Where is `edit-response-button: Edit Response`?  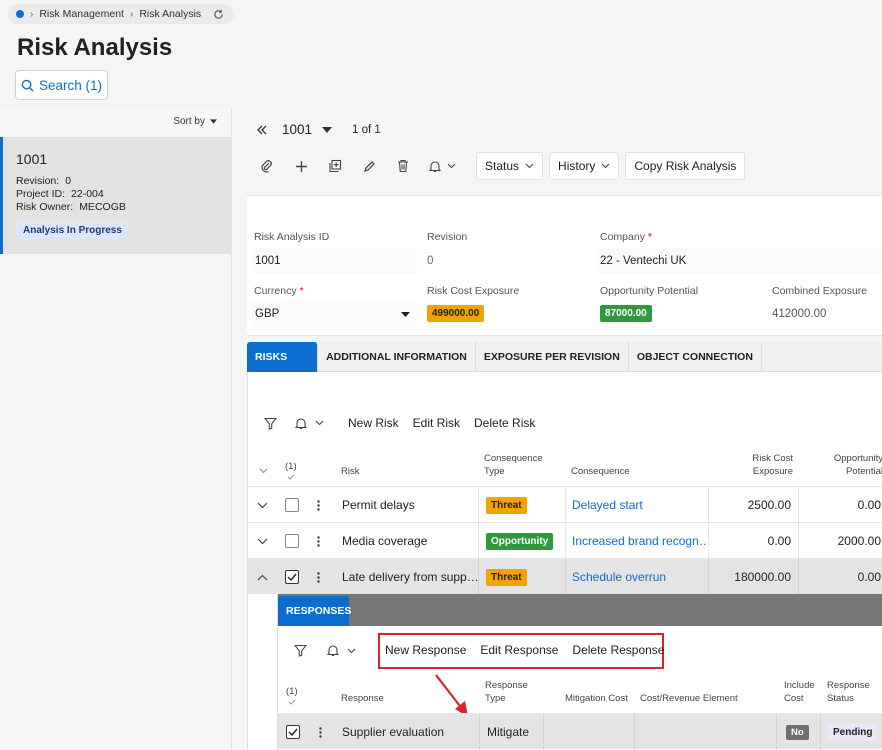 edit-response-button: Edit Response is located at coordinates (519, 650).